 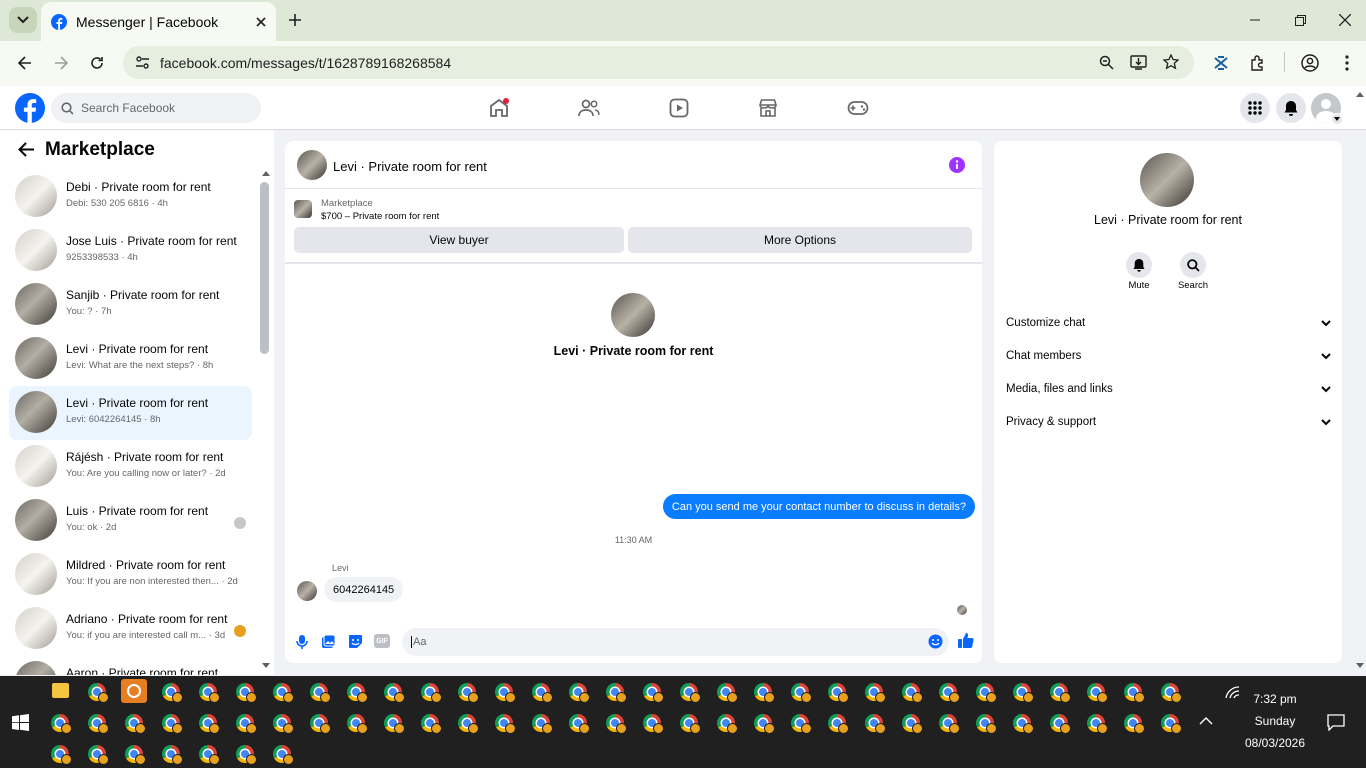 What do you see at coordinates (1167, 180) in the screenshot?
I see `details-avatar` at bounding box center [1167, 180].